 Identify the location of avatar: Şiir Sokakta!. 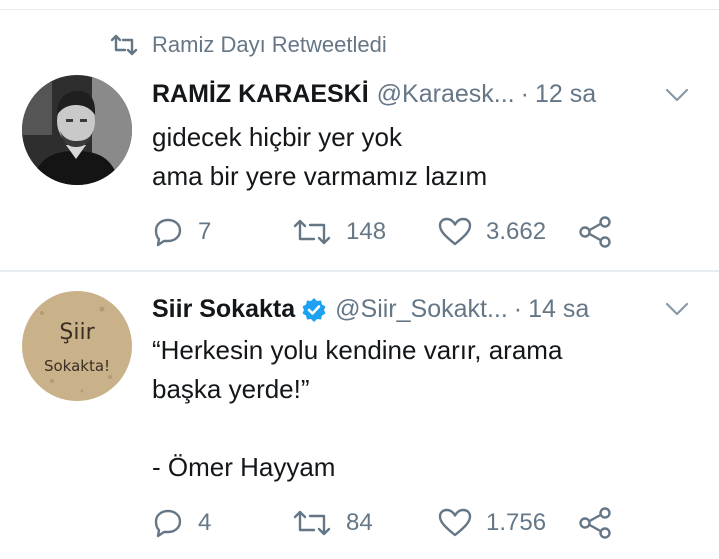
(77, 346).